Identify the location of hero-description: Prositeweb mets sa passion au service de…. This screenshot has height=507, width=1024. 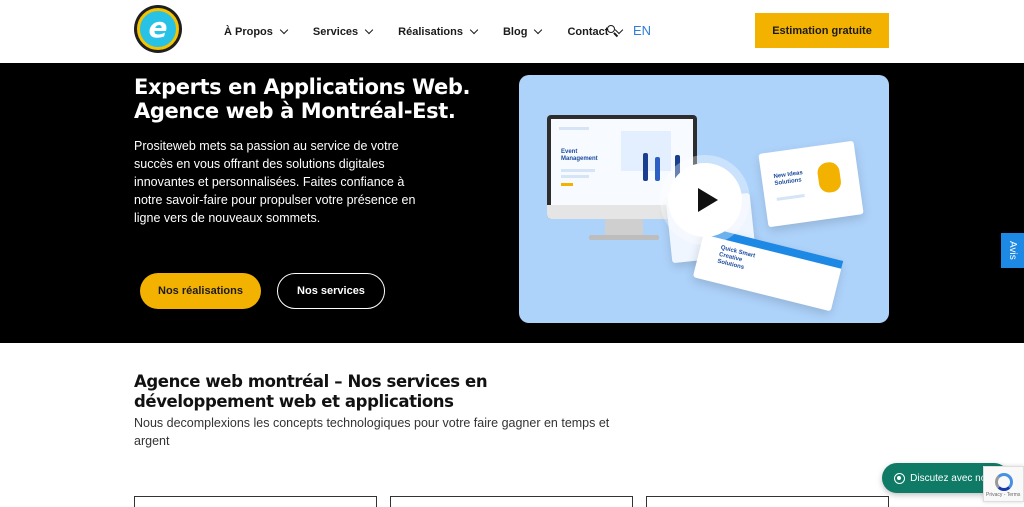
(275, 182).